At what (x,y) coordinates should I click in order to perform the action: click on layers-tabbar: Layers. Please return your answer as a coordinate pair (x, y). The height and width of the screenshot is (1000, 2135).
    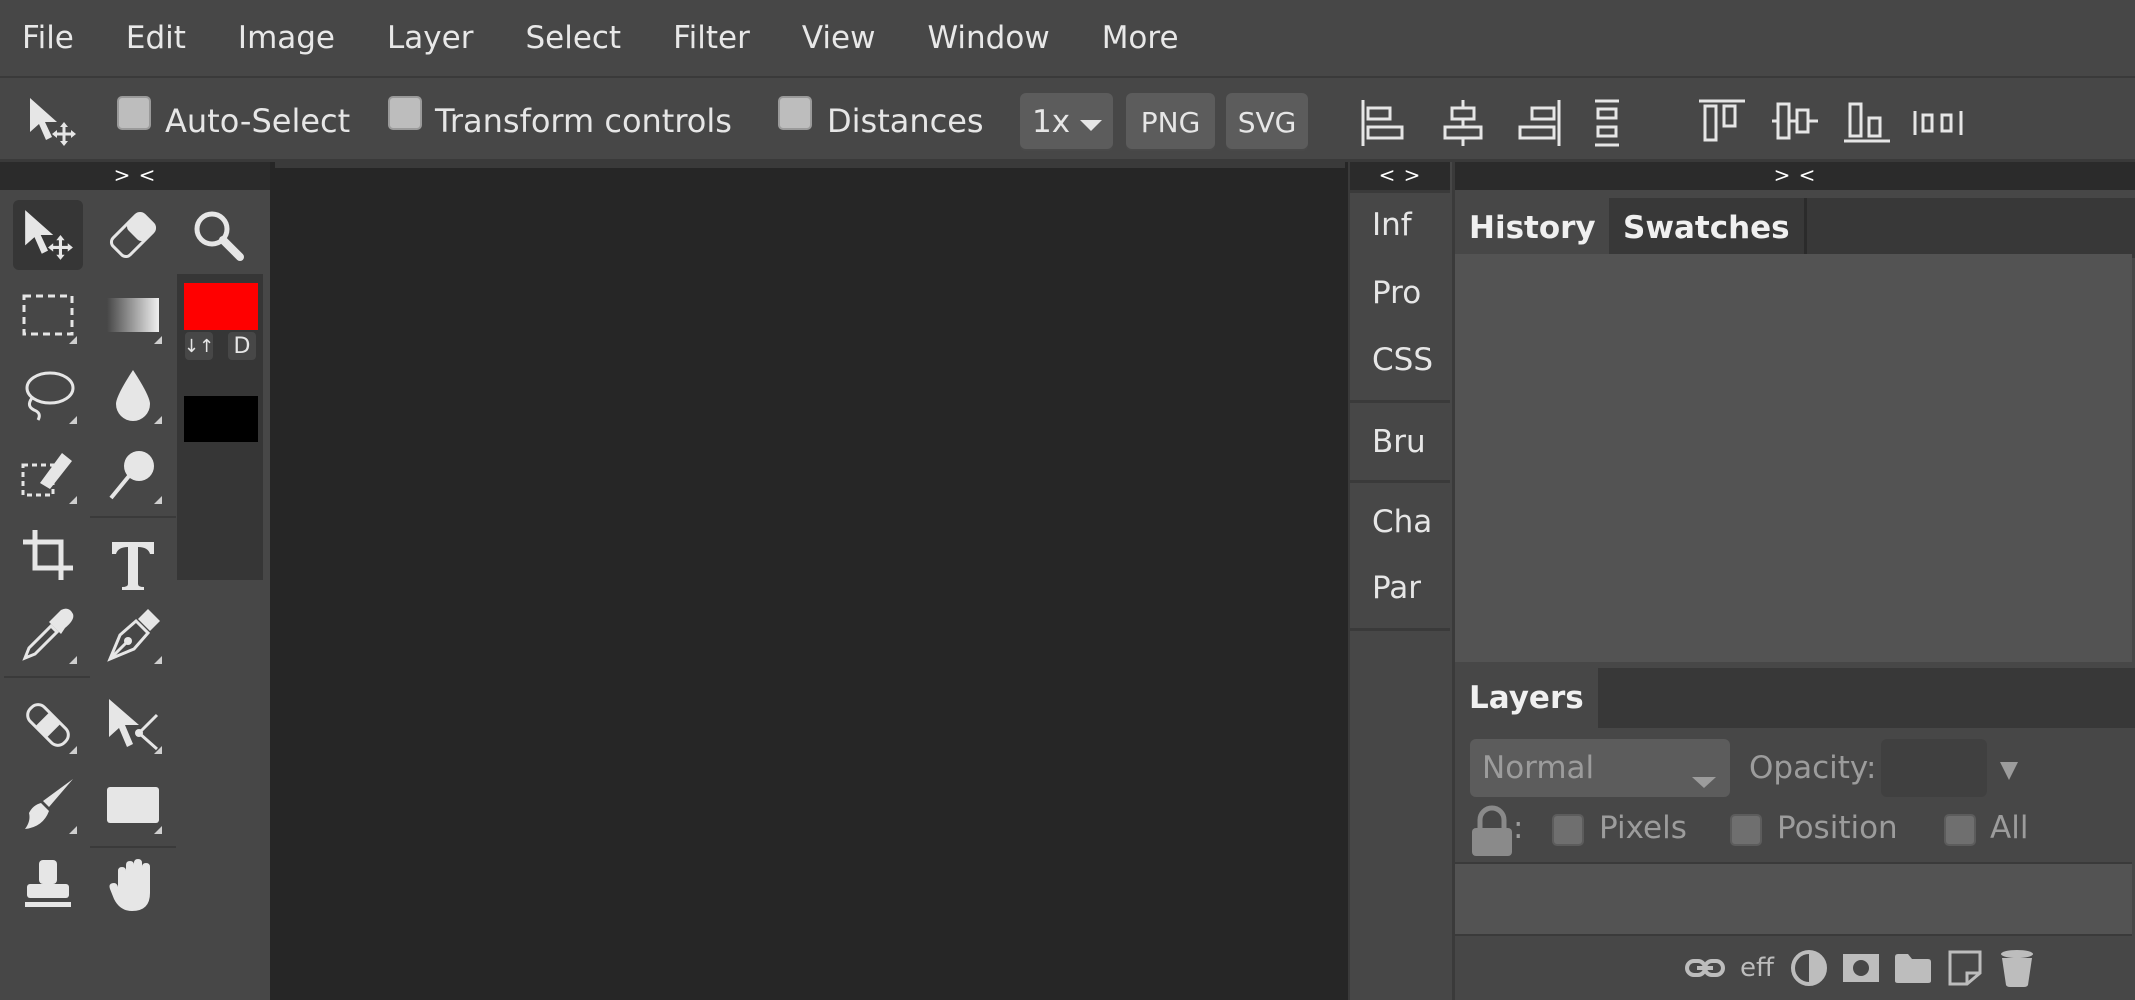
    Looking at the image, I should click on (1795, 698).